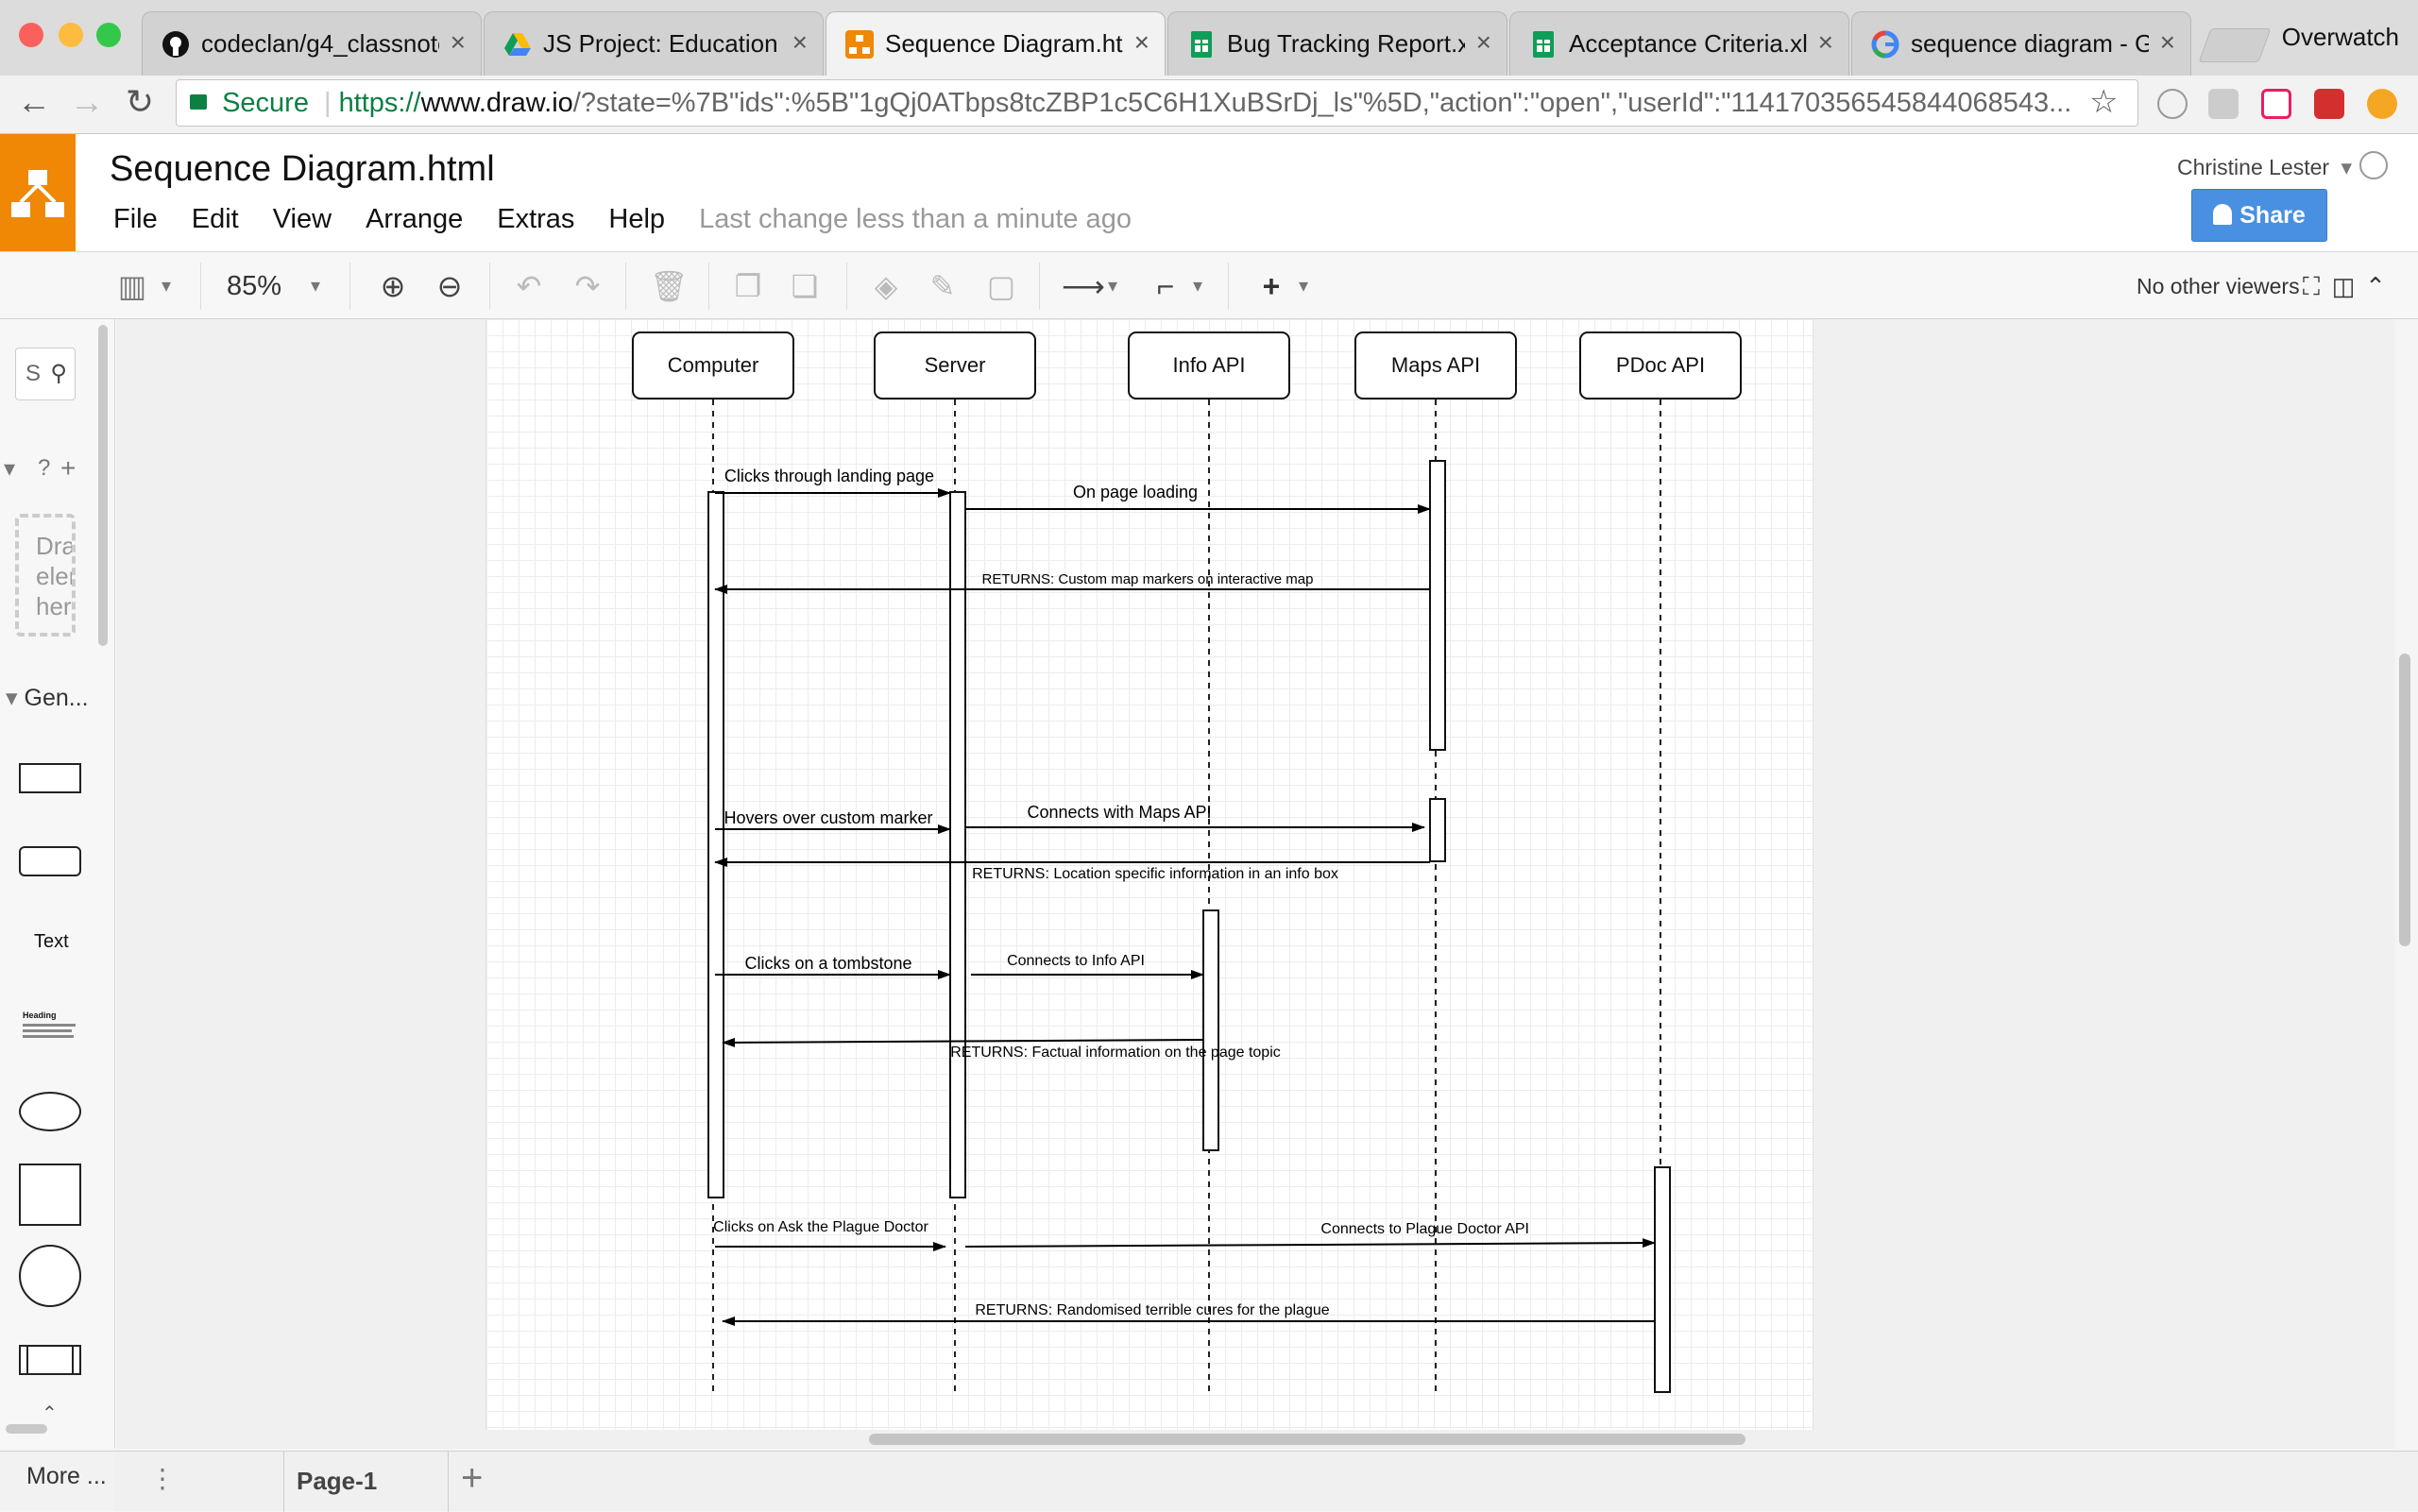  Describe the element at coordinates (472, 1478) in the screenshot. I see `add-page-icon: +` at that location.